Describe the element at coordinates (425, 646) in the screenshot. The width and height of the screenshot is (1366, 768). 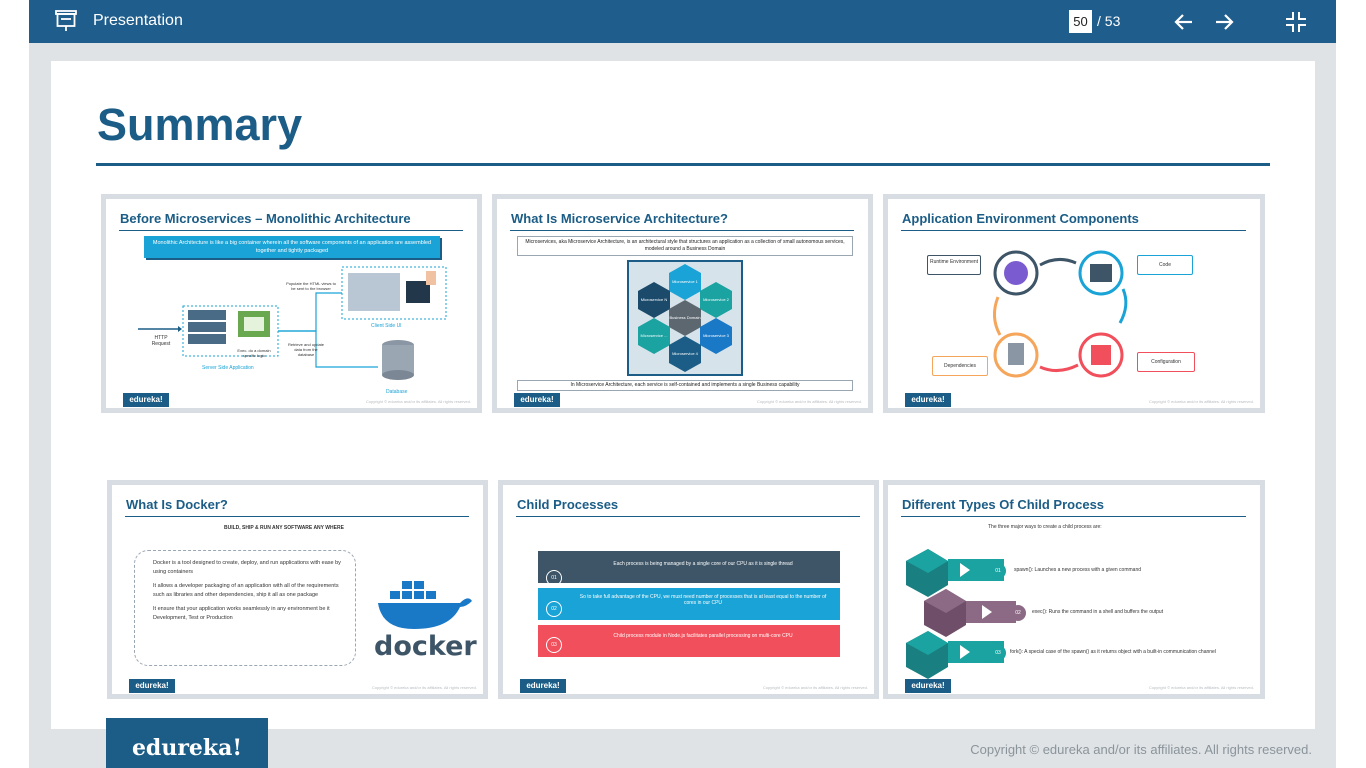
I see `docker-logo-text: docker` at that location.